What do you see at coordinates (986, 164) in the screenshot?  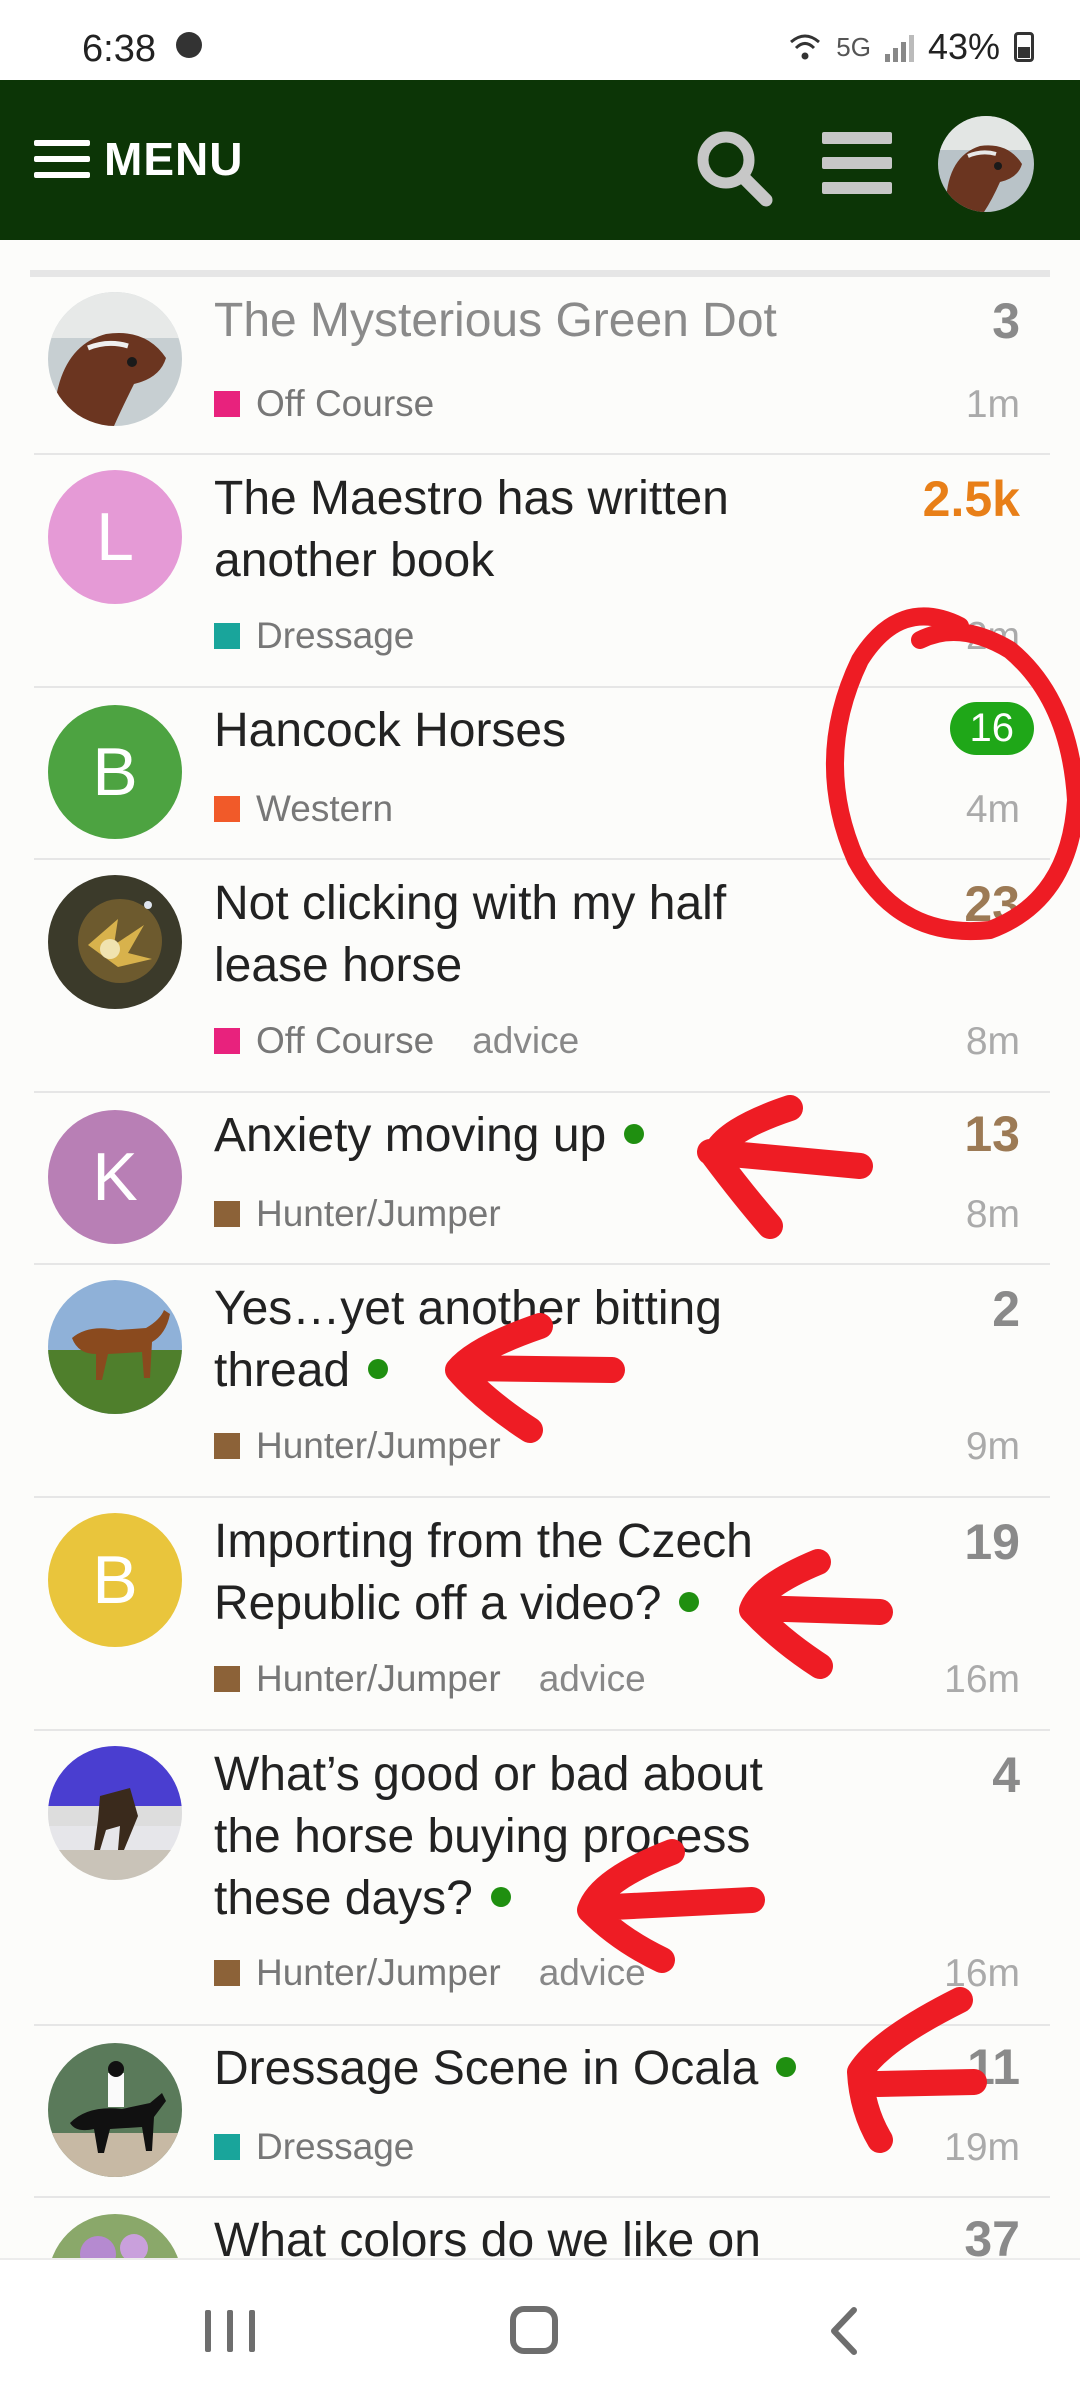 I see `user-avatar` at bounding box center [986, 164].